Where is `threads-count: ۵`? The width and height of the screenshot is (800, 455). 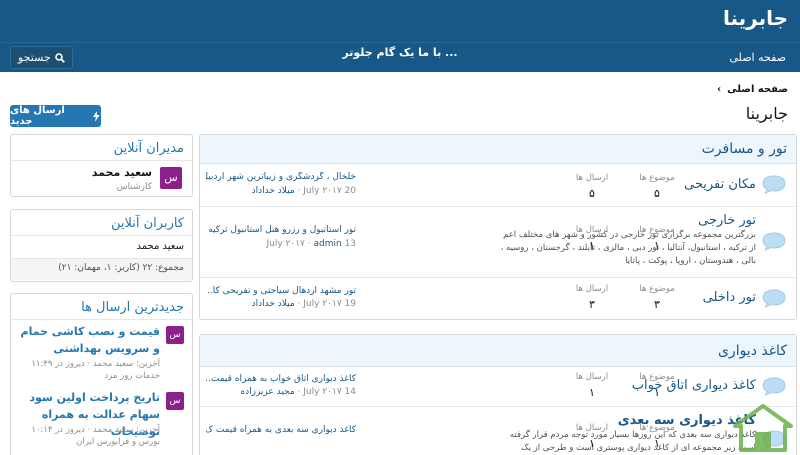
threads-count: ۵ is located at coordinates (657, 193).